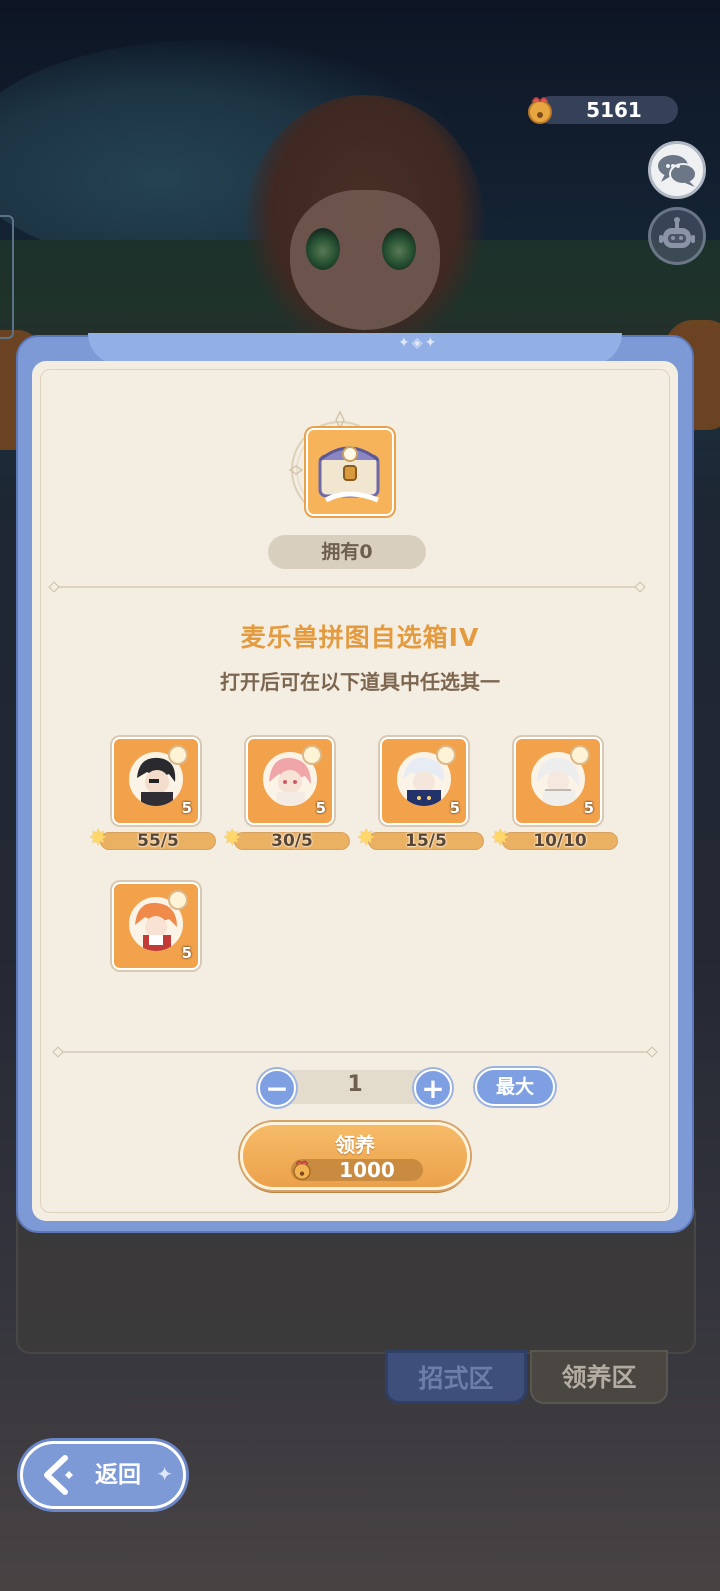  What do you see at coordinates (164, 1474) in the screenshot?
I see `sparkle-icon: ✦` at bounding box center [164, 1474].